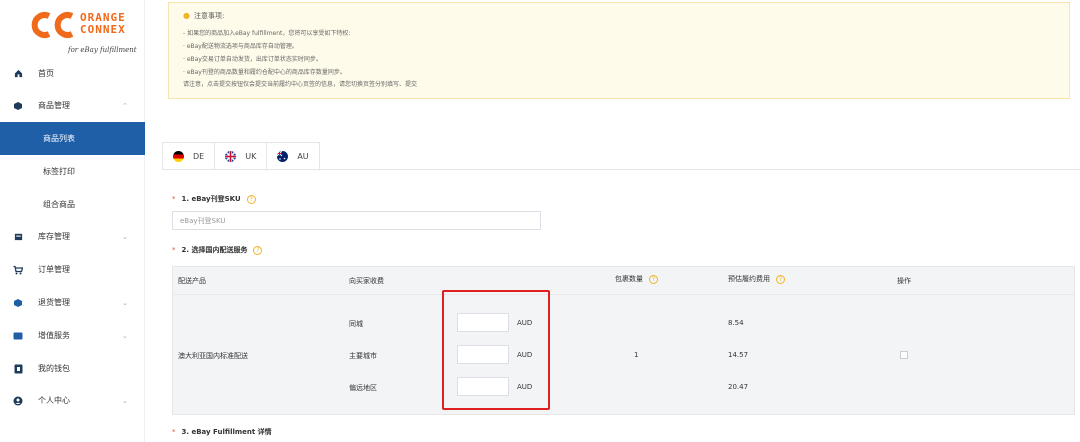  I want to click on sidebar-item-label: 商品管理, so click(54, 105).